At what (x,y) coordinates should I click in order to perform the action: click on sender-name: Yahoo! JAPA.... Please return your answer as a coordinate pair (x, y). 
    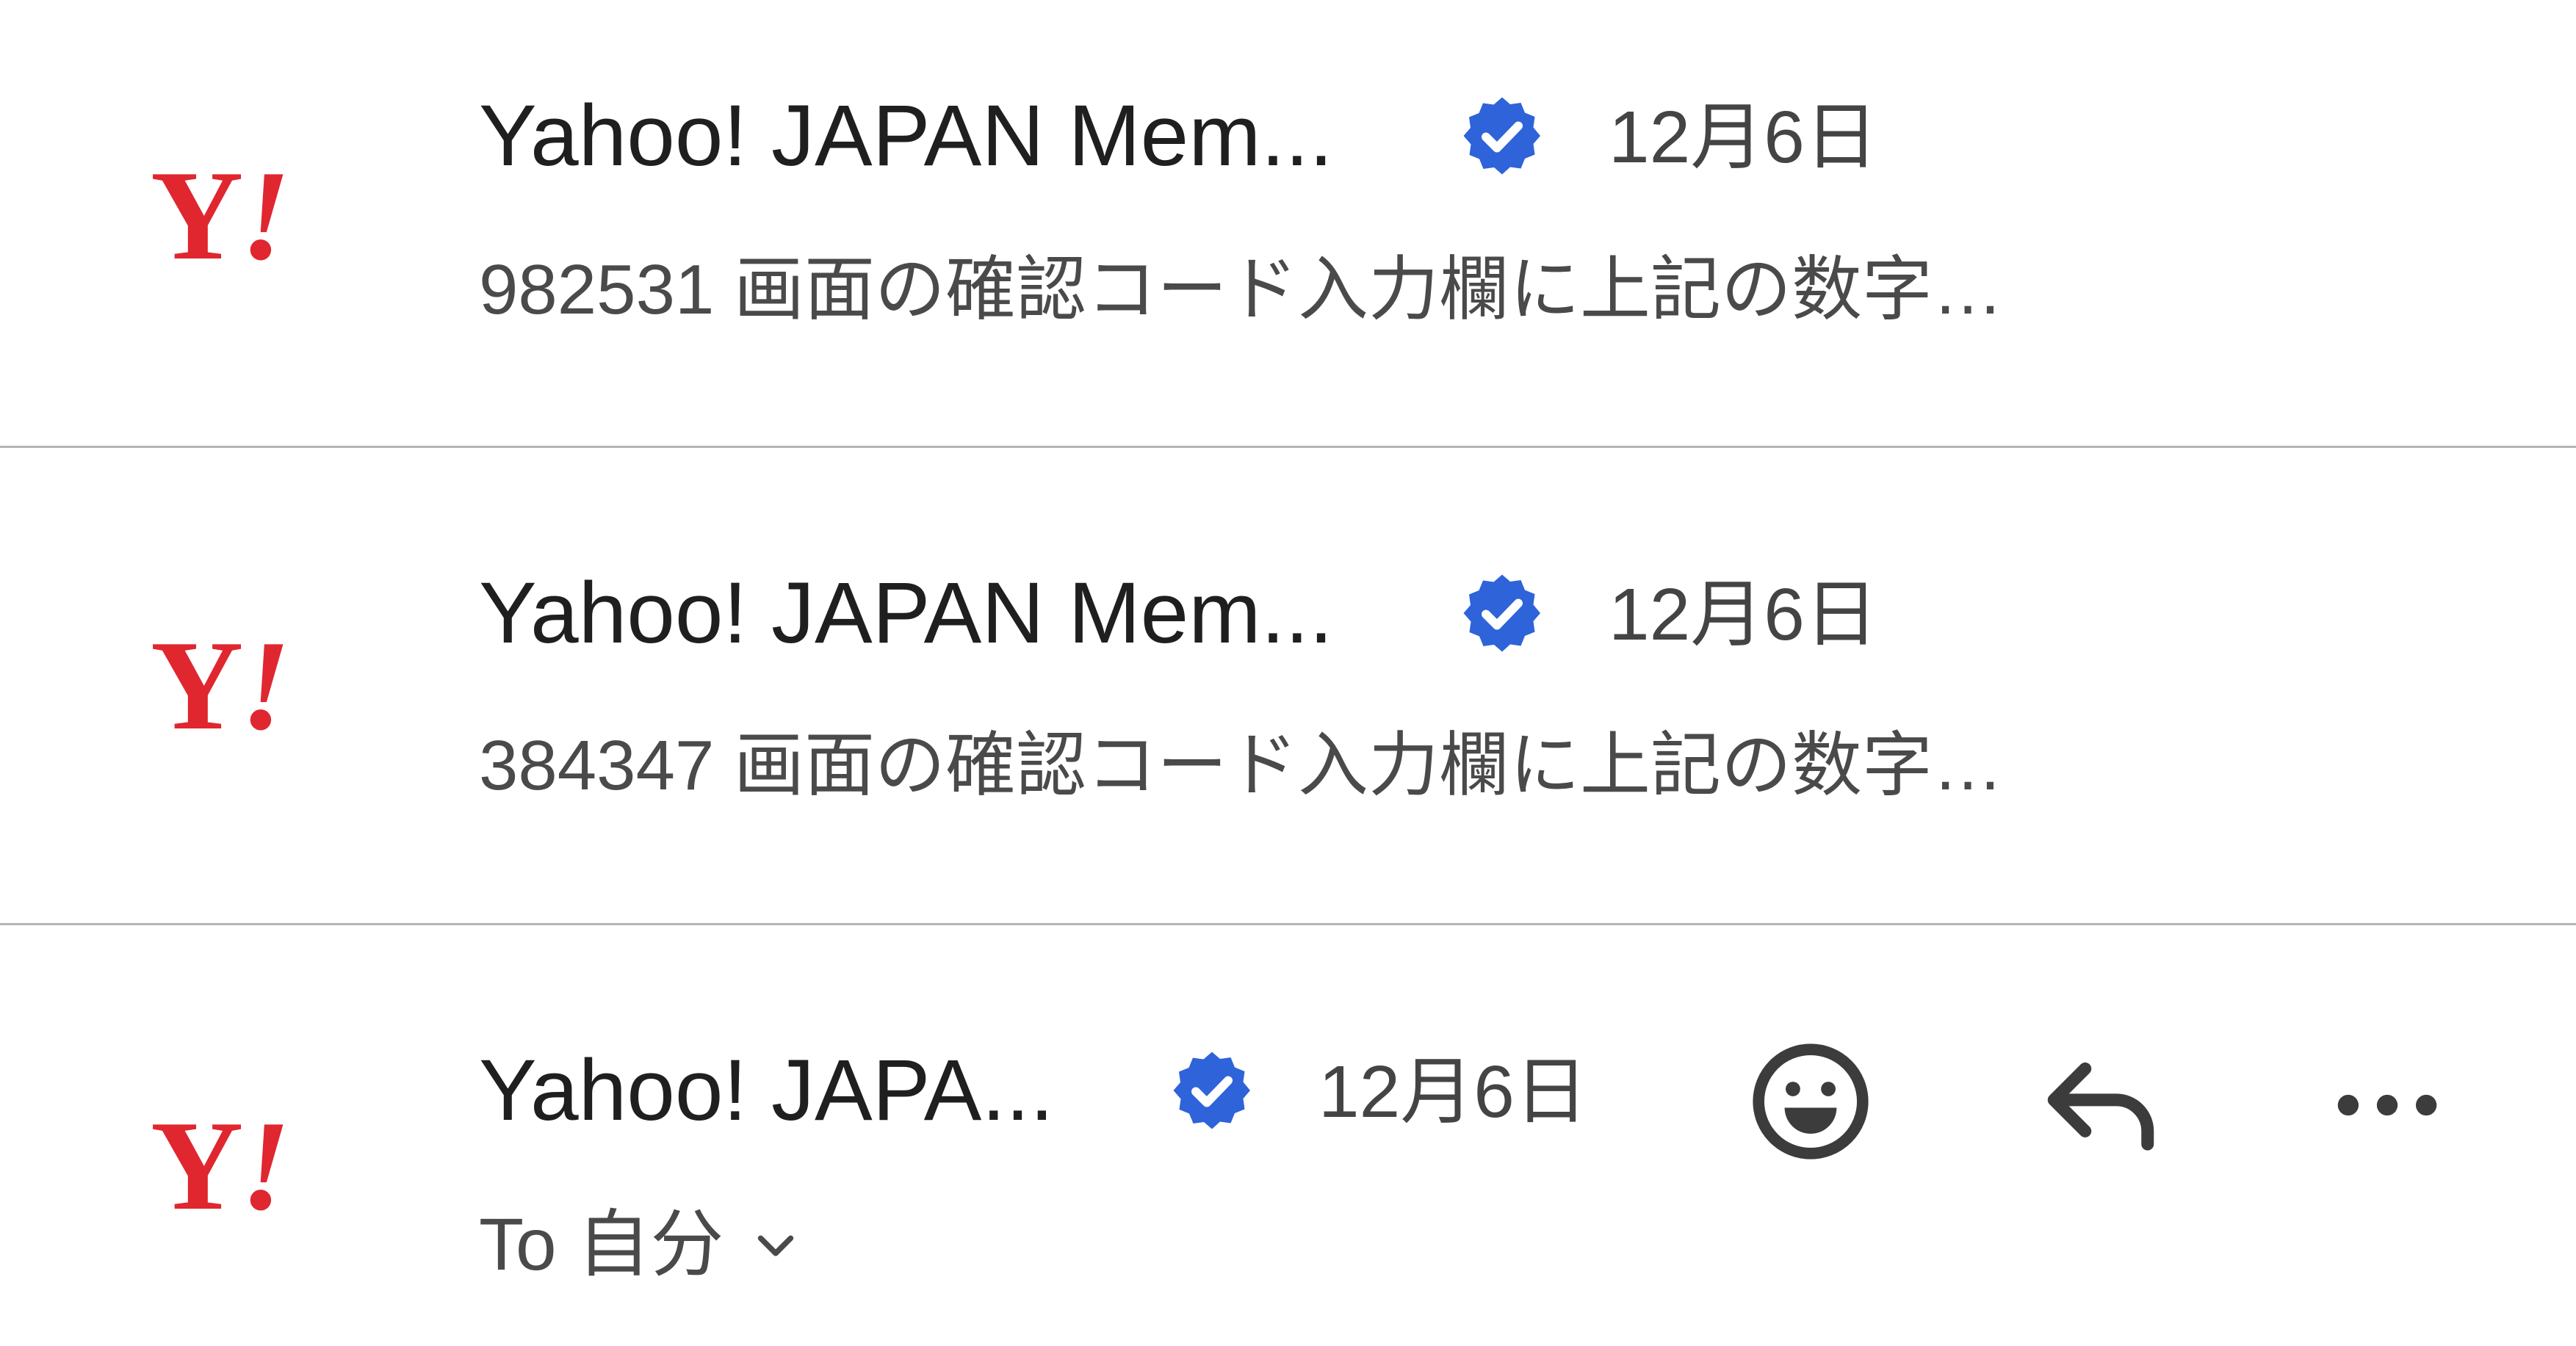
    Looking at the image, I should click on (766, 1090).